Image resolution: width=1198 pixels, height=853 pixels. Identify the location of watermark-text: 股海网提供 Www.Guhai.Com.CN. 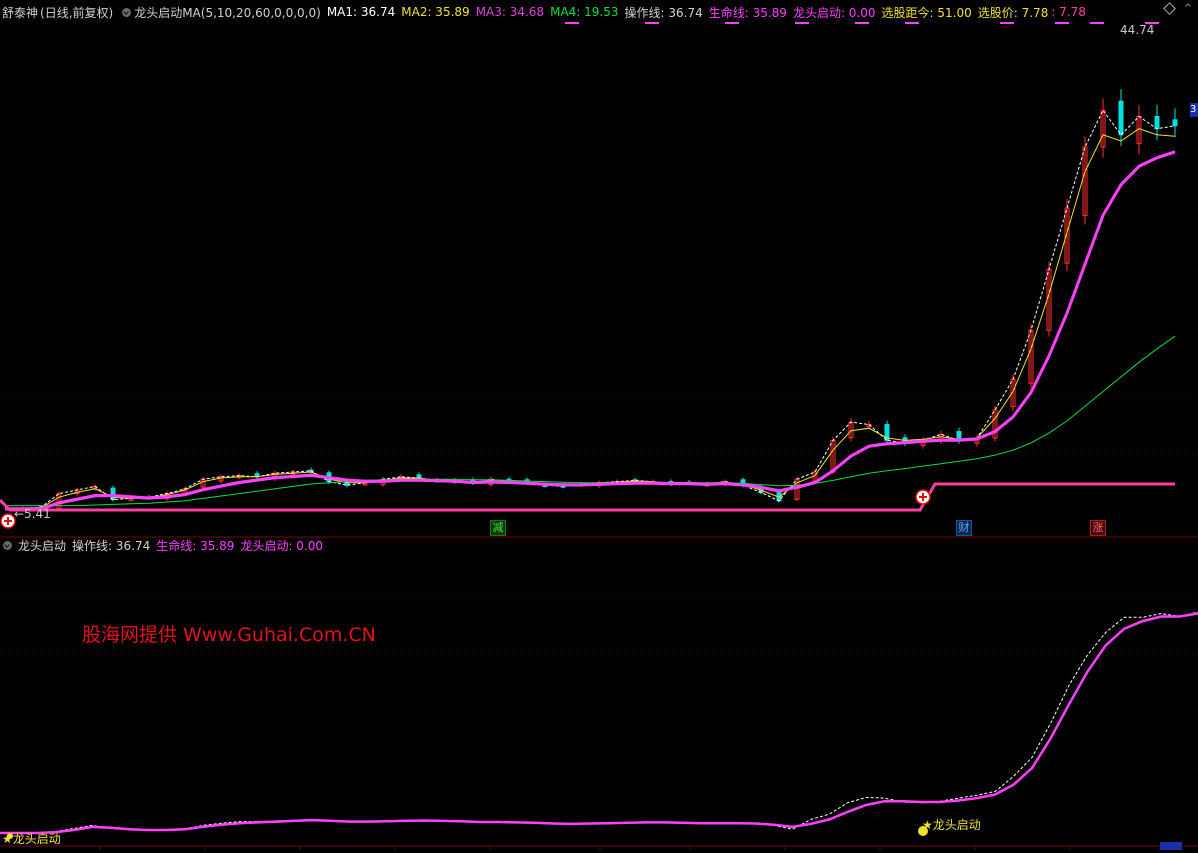
(229, 635).